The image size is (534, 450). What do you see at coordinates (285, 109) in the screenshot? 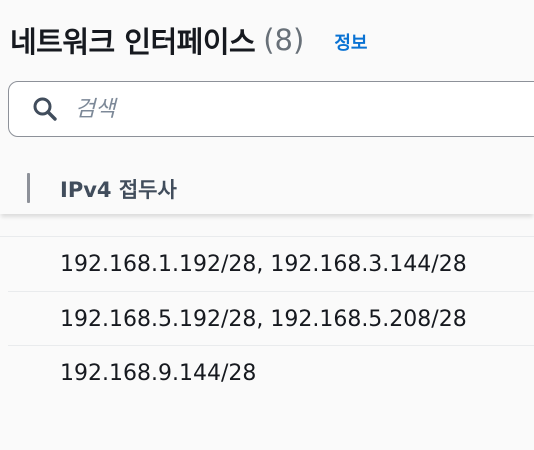
I see `search-input` at bounding box center [285, 109].